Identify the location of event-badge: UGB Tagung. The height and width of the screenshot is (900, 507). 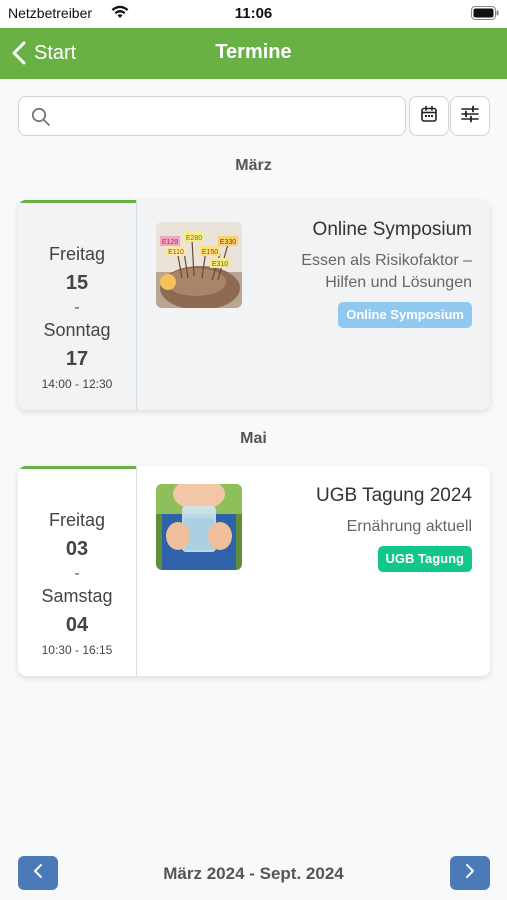
(424, 559).